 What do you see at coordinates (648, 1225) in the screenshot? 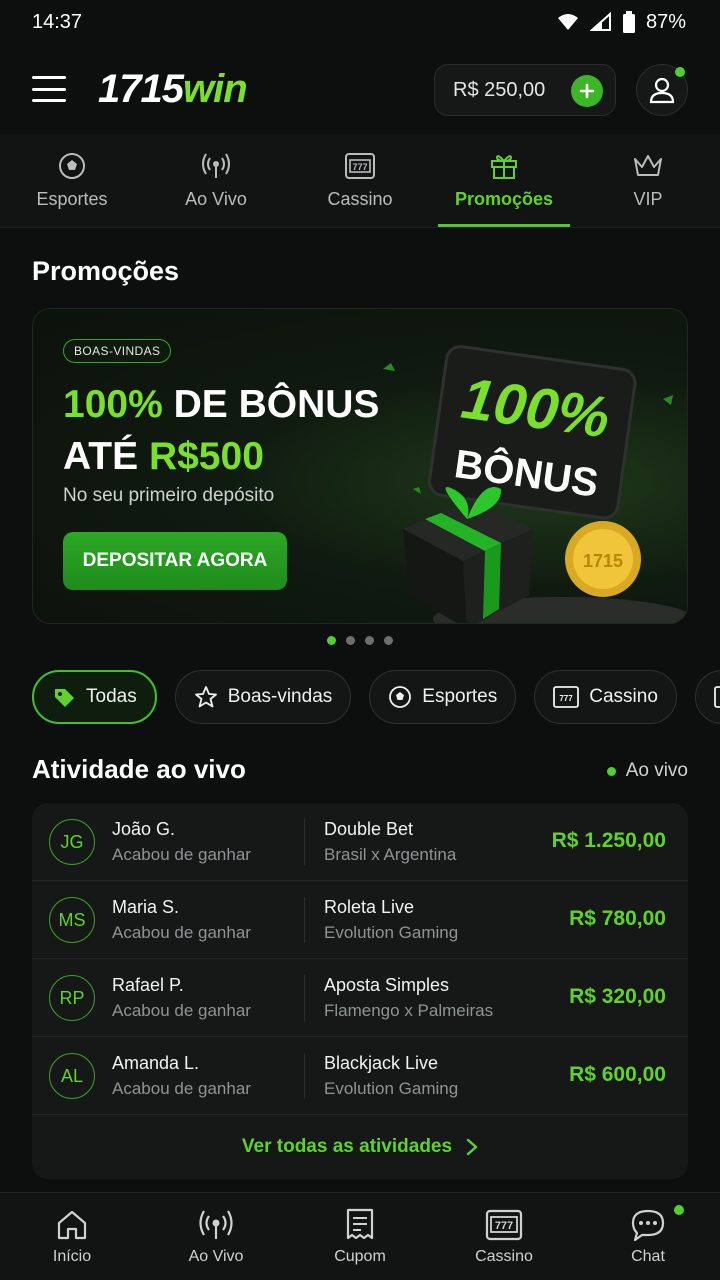
I see `chat-icon` at bounding box center [648, 1225].